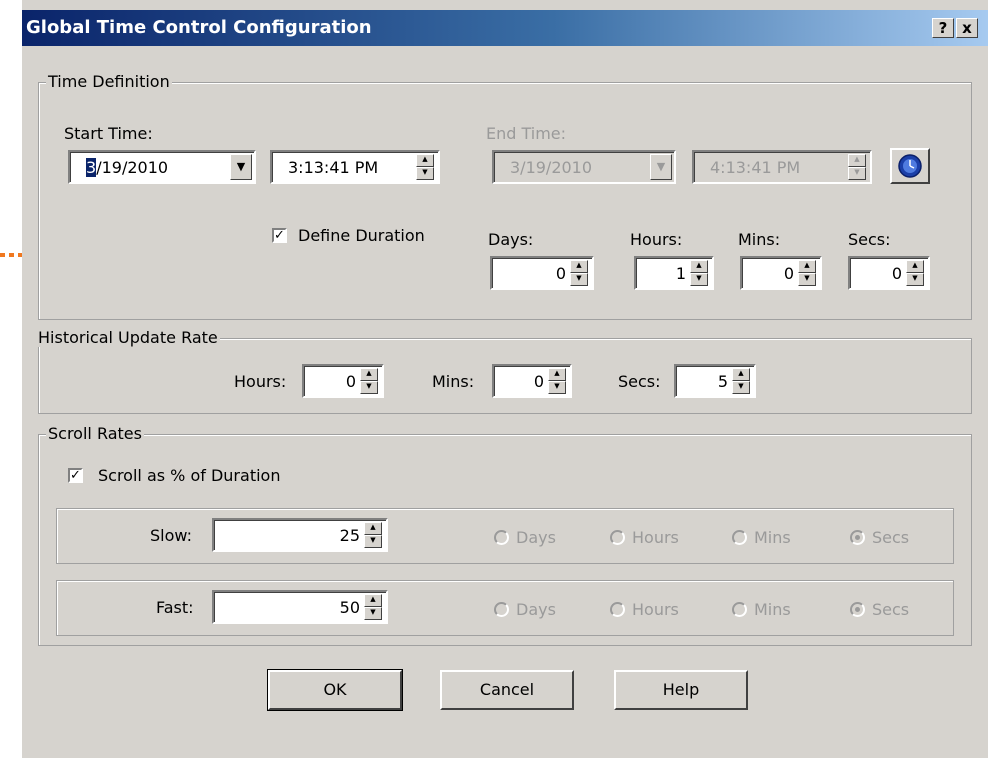  I want to click on ok-button: OK, so click(335, 690).